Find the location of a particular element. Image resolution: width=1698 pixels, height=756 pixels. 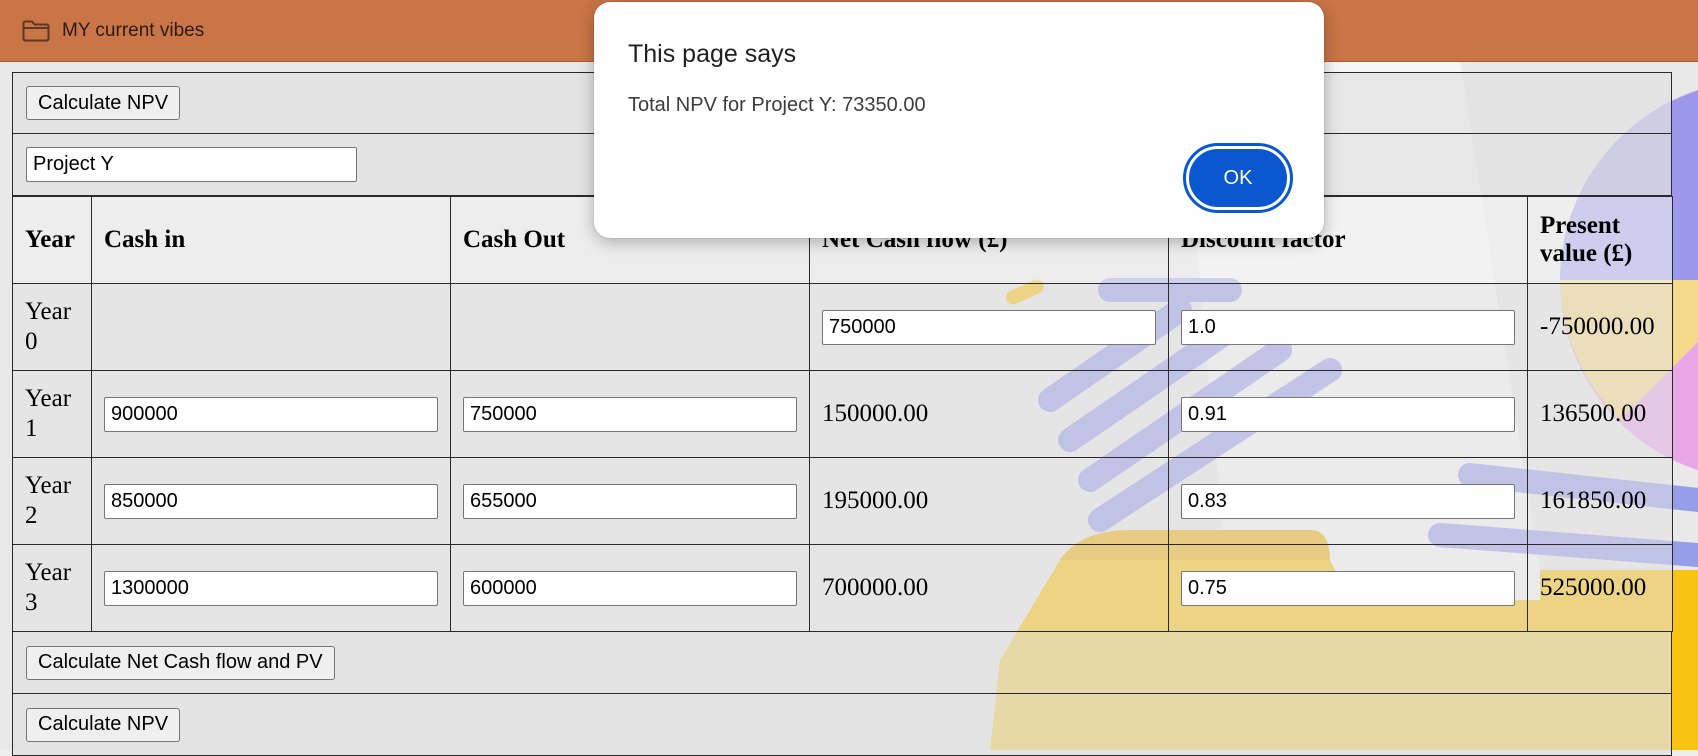

year-label: Year 1 is located at coordinates (52, 414).